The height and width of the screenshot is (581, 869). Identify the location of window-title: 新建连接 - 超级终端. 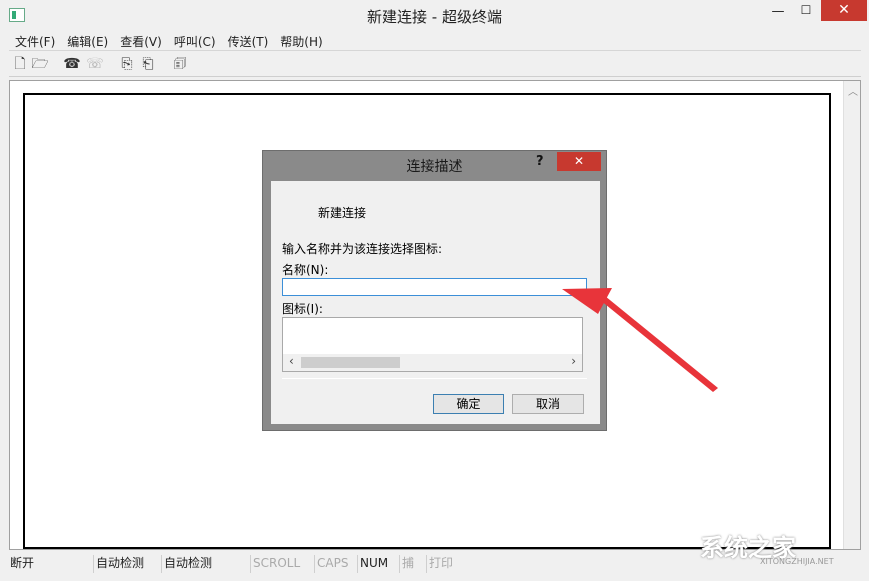
(434, 17).